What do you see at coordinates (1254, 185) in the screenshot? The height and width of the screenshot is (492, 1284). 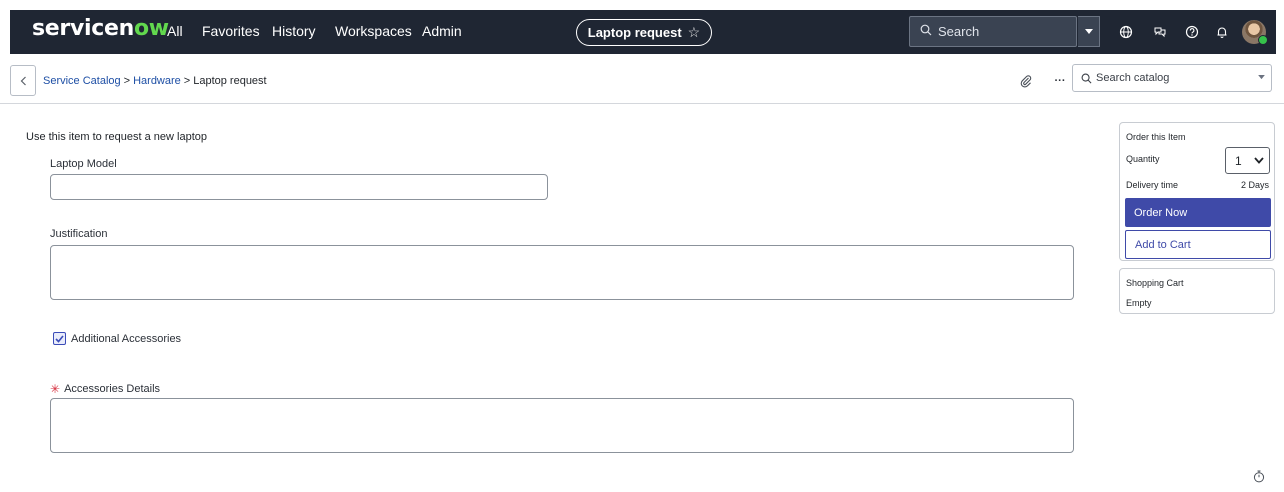 I see `delivery-time-value: 2 Days` at bounding box center [1254, 185].